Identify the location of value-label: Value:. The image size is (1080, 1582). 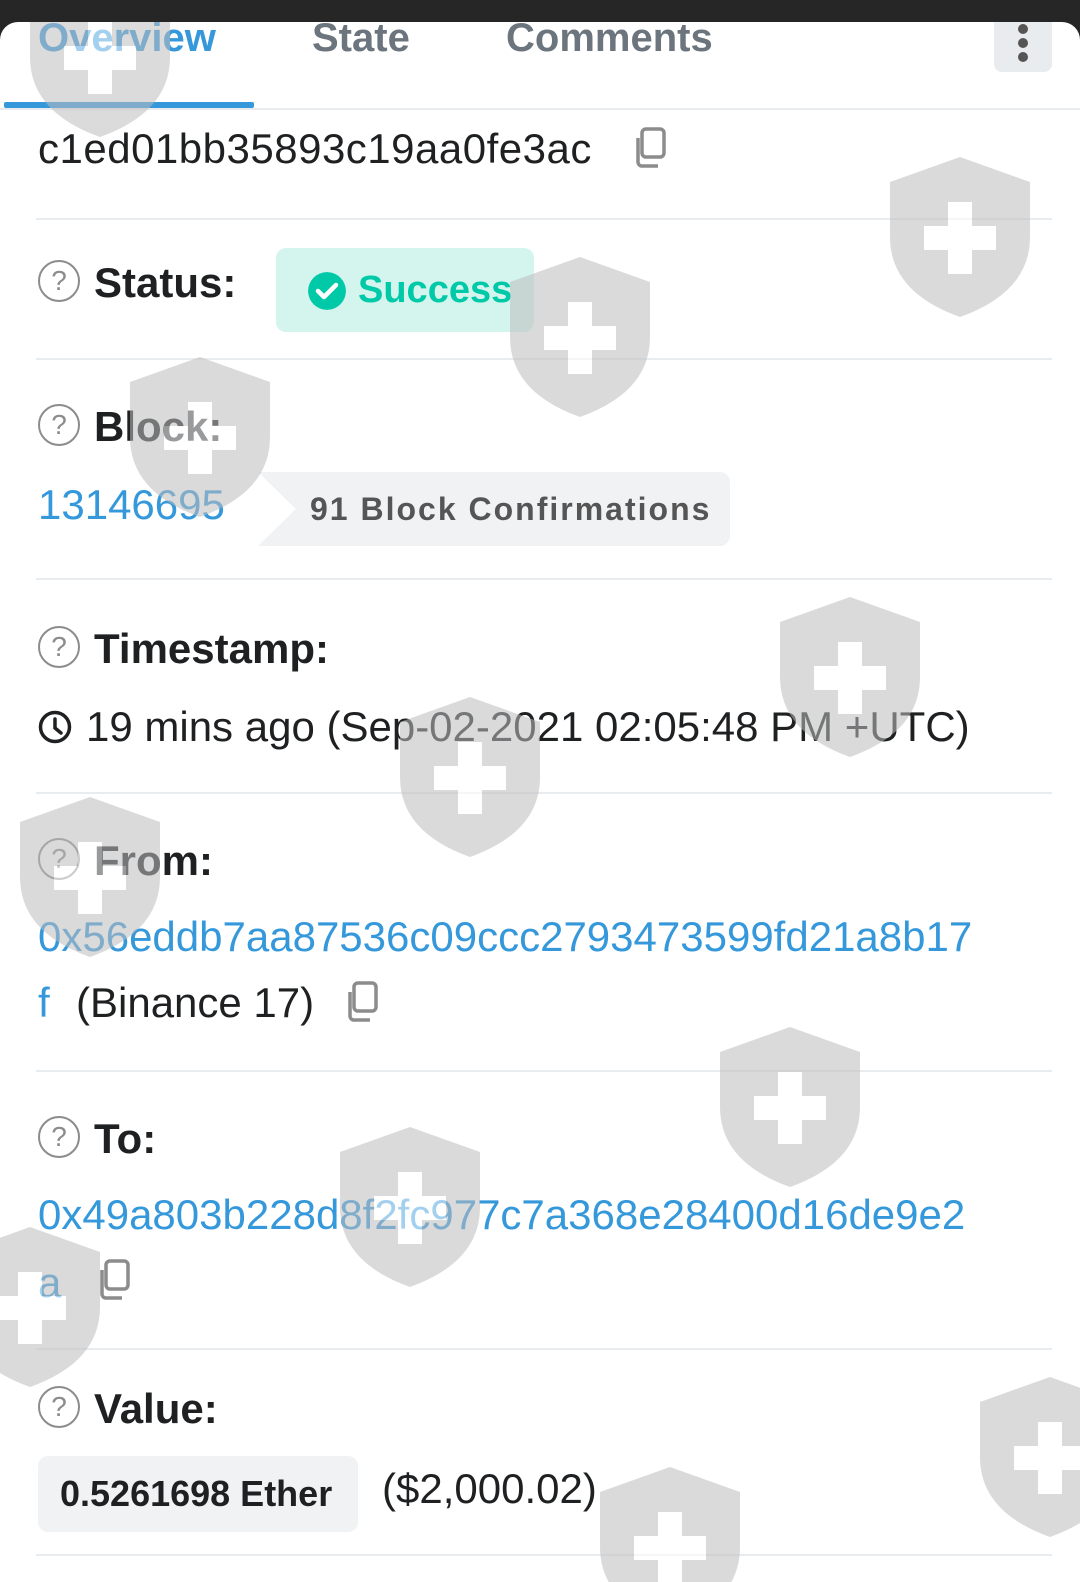
(156, 1408).